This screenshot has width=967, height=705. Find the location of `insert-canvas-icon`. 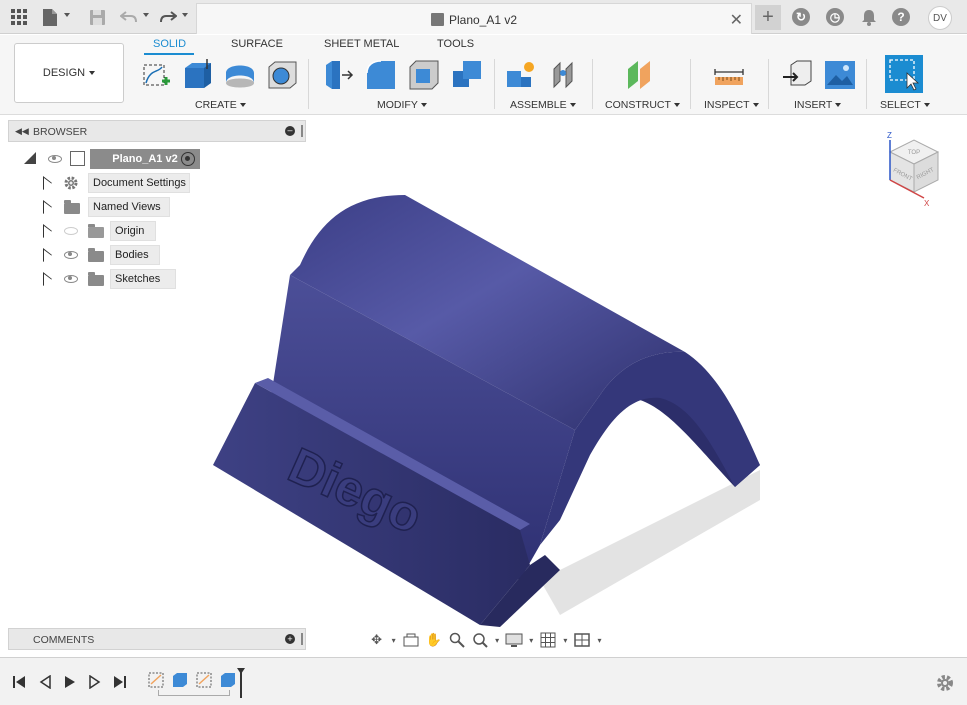

insert-canvas-icon is located at coordinates (840, 75).